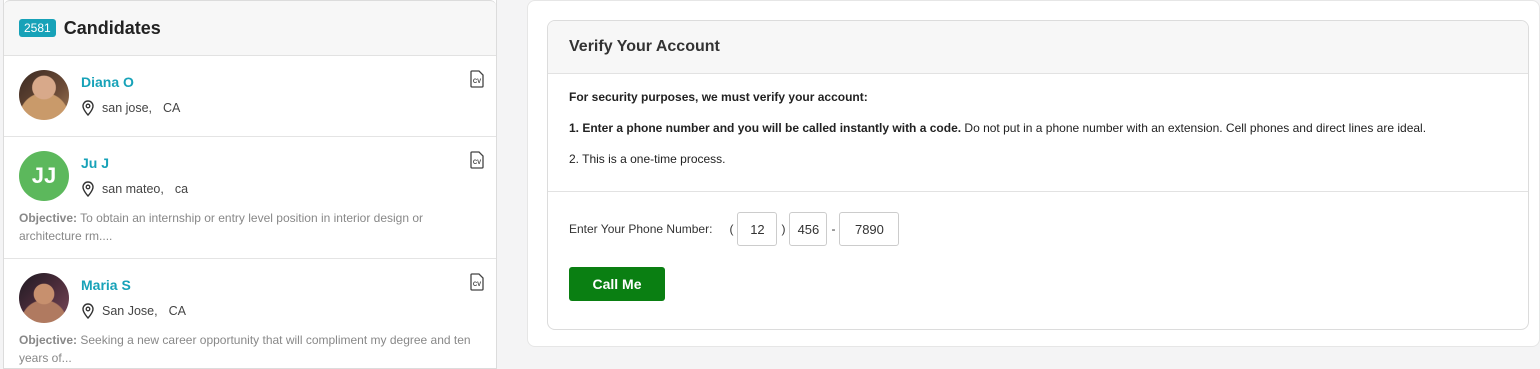 This screenshot has width=1540, height=369. I want to click on verify-header: Verify Your Account, so click(1038, 47).